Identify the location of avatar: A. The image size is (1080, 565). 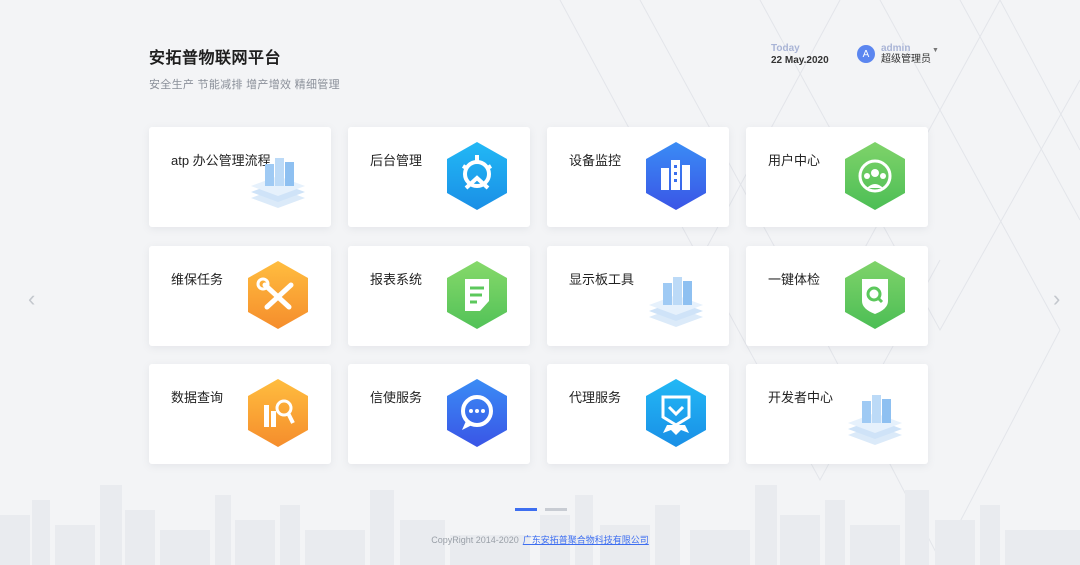
(866, 54).